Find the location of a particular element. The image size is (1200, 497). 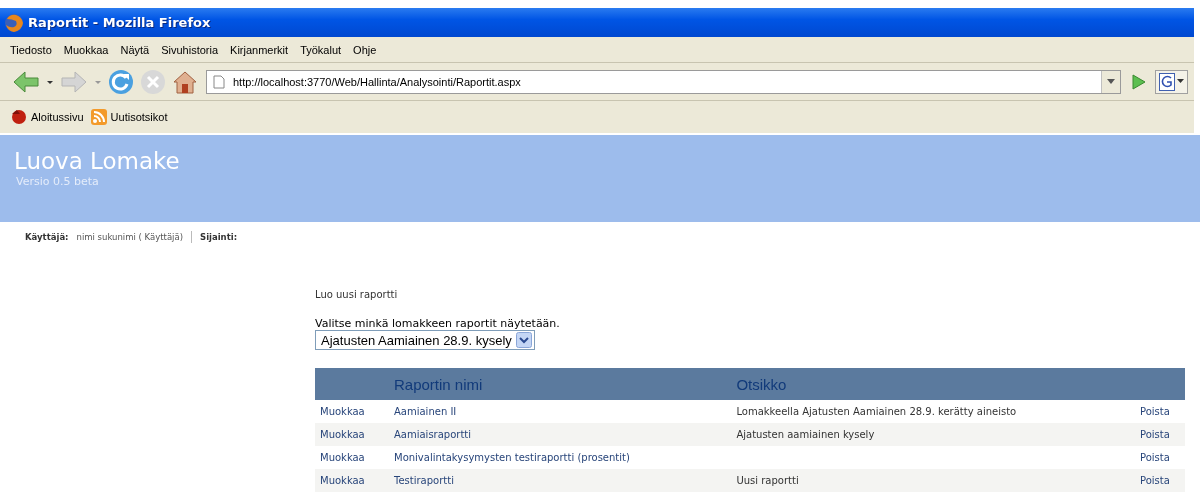

dropdown-button is located at coordinates (1110, 81).